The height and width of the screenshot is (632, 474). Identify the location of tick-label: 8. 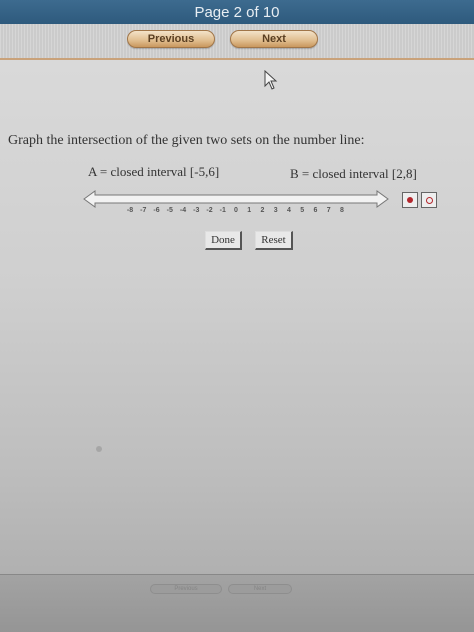
(342, 210).